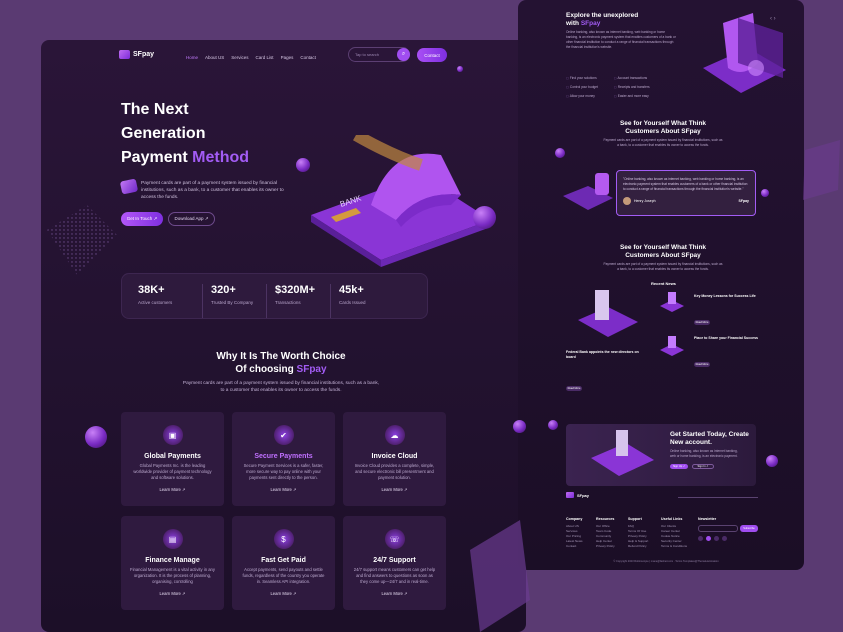 This screenshot has height=632, width=843. What do you see at coordinates (142, 219) in the screenshot?
I see `get-in-touch-button: Get In Touch ↗` at bounding box center [142, 219].